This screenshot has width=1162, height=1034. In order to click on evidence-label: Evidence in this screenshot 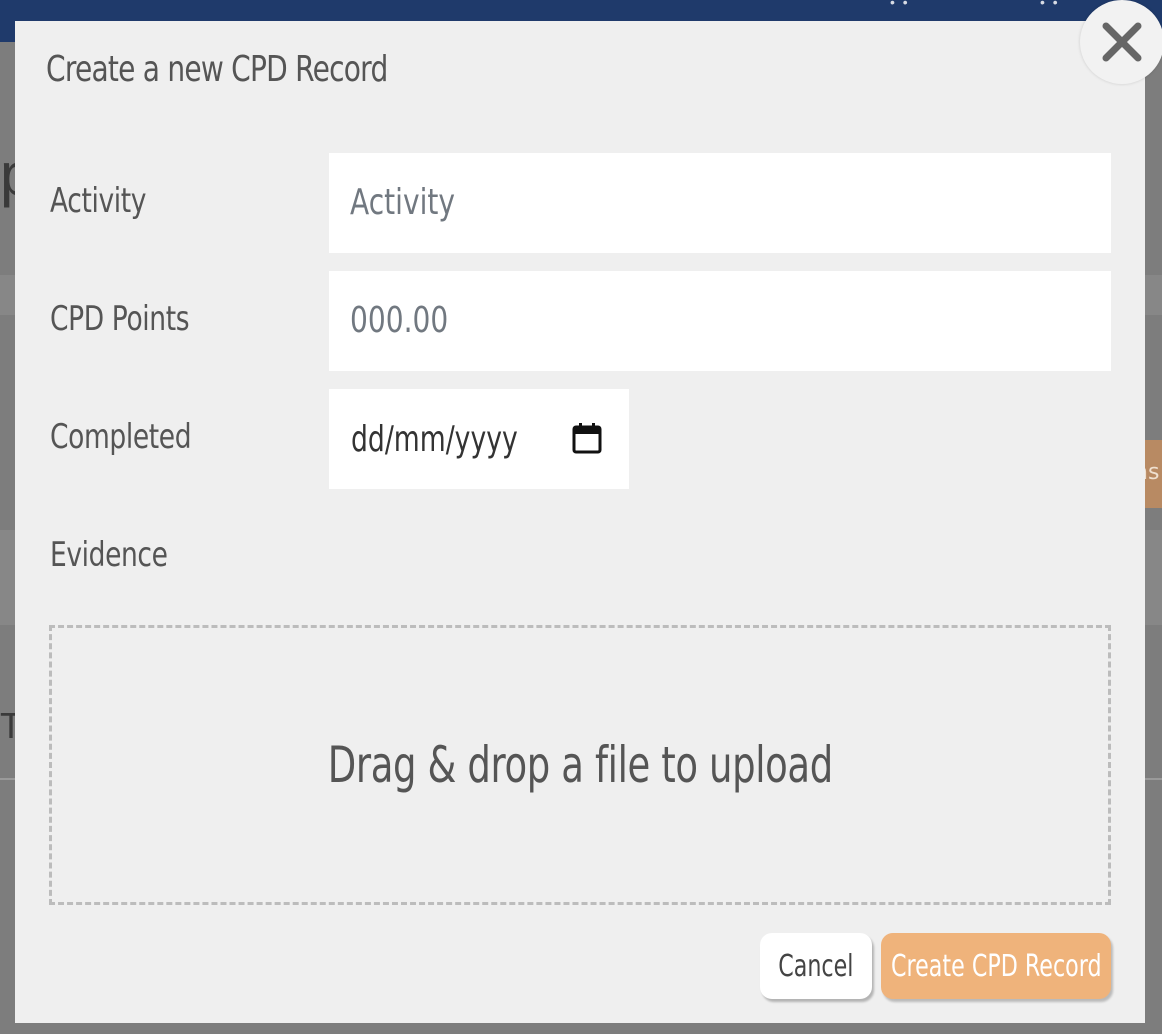, I will do `click(109, 555)`.